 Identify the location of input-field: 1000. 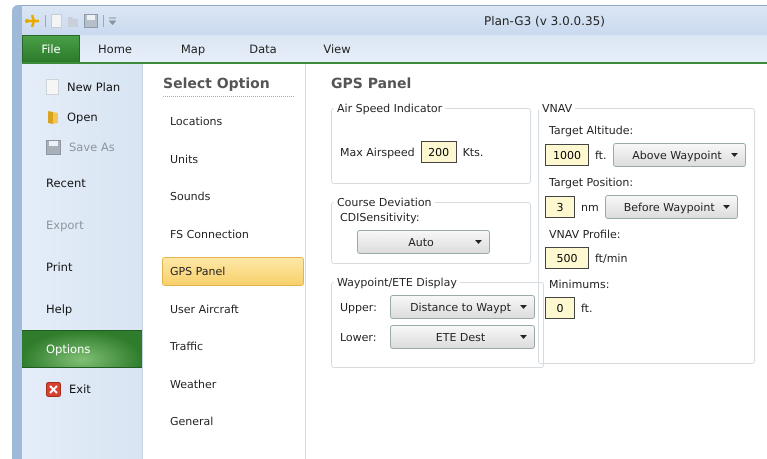
(567, 155).